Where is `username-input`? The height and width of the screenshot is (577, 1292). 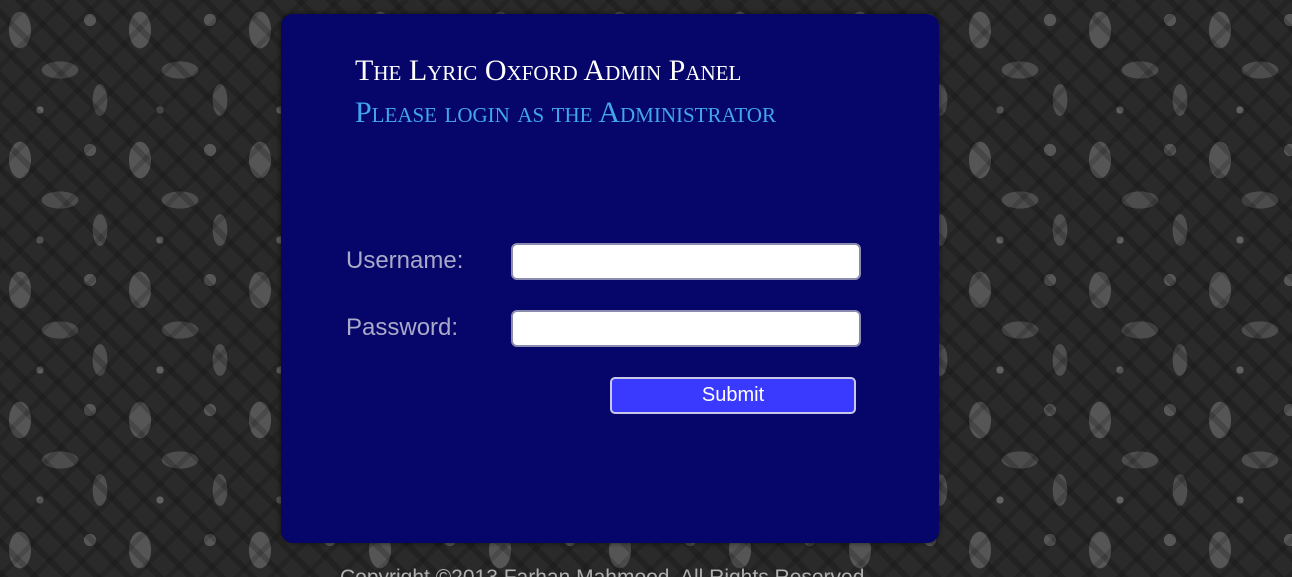 username-input is located at coordinates (686, 261).